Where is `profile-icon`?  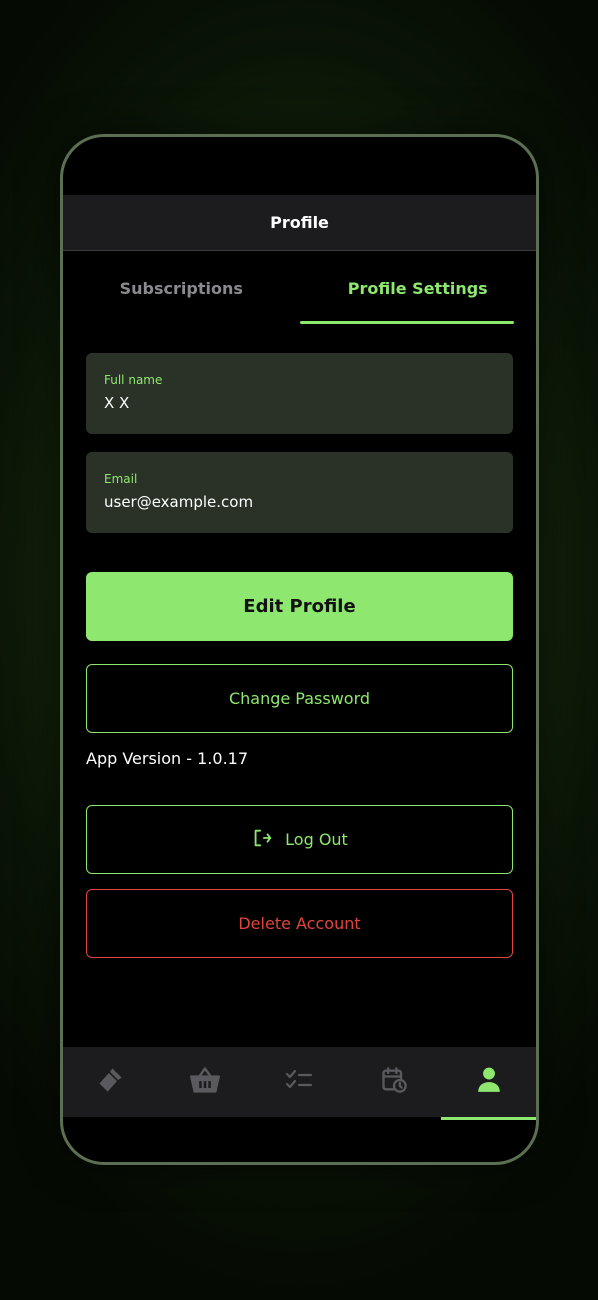
profile-icon is located at coordinates (489, 1082).